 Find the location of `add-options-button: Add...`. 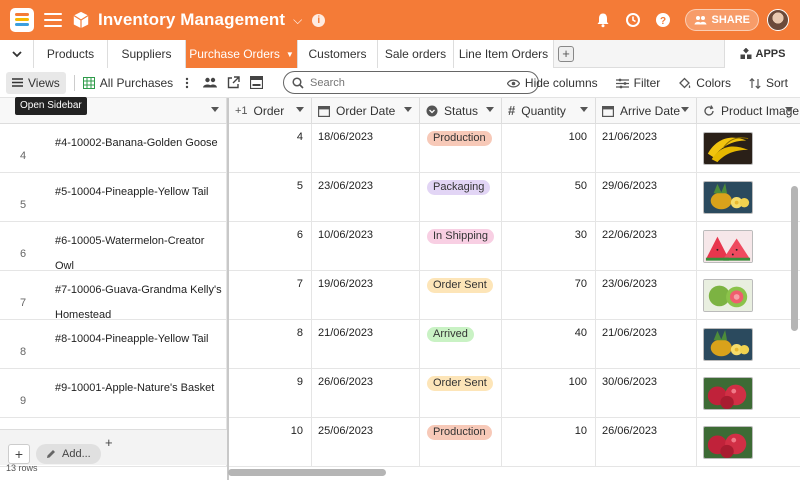

add-options-button: Add... is located at coordinates (68, 454).